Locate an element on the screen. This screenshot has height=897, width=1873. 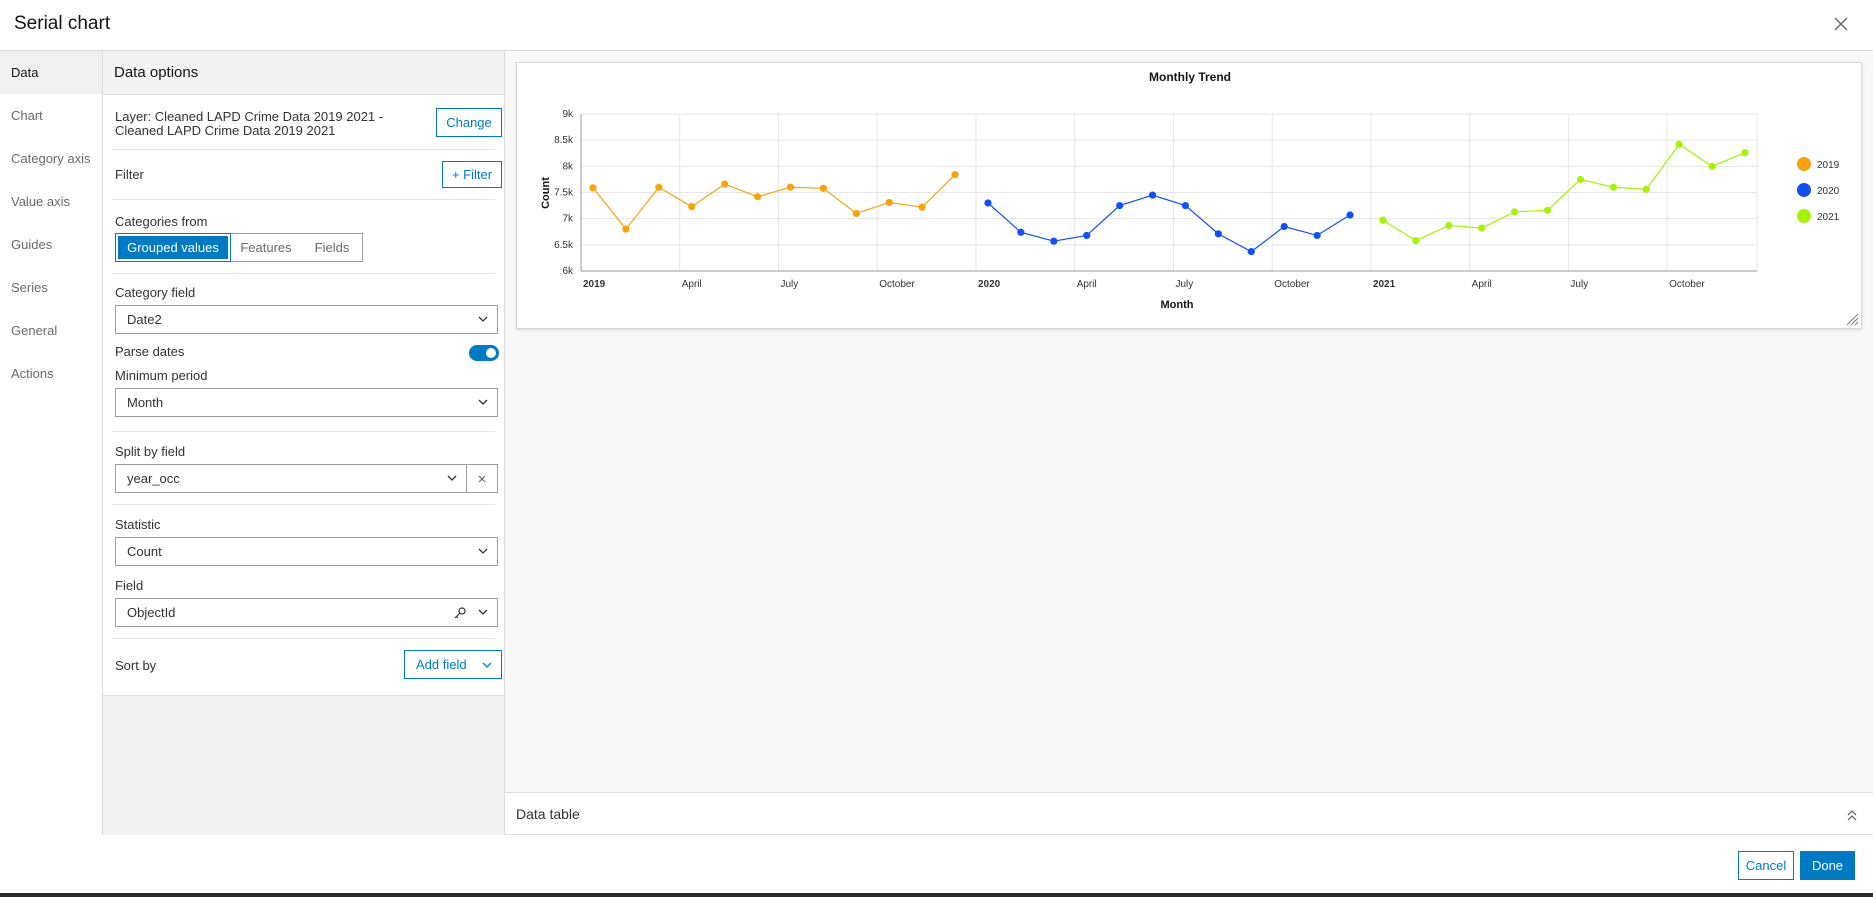
tab-grouped-values: Grouped values is located at coordinates (173, 247).